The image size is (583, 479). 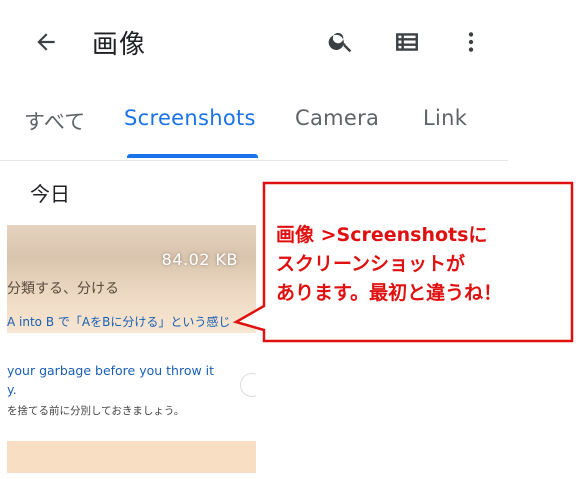 What do you see at coordinates (111, 370) in the screenshot?
I see `thumbnail-text-line: your garbage before you throw it` at bounding box center [111, 370].